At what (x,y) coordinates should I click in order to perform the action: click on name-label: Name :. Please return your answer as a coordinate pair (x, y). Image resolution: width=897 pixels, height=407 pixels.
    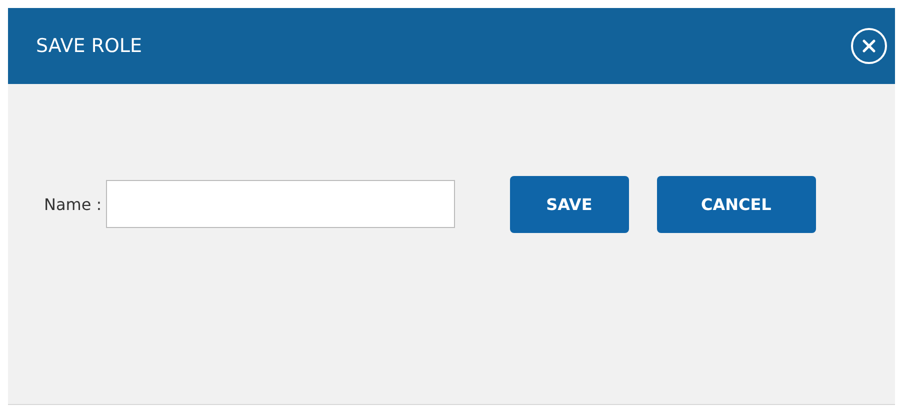
    Looking at the image, I should click on (73, 204).